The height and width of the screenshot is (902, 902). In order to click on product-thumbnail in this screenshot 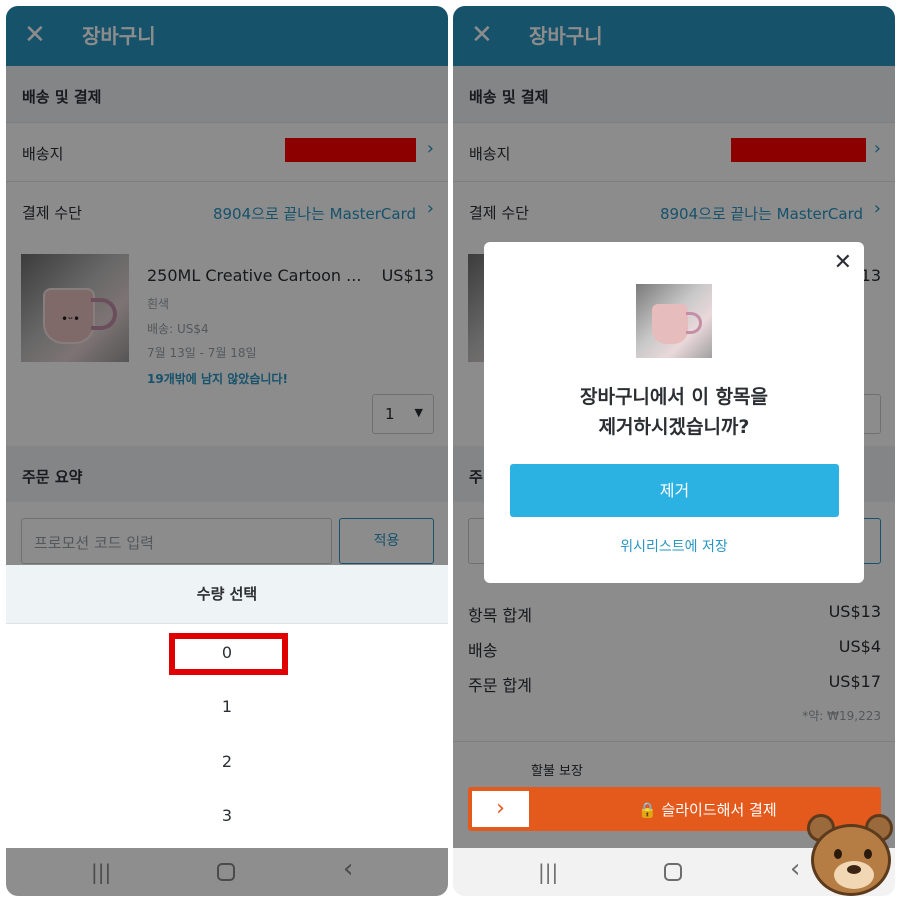, I will do `click(674, 321)`.